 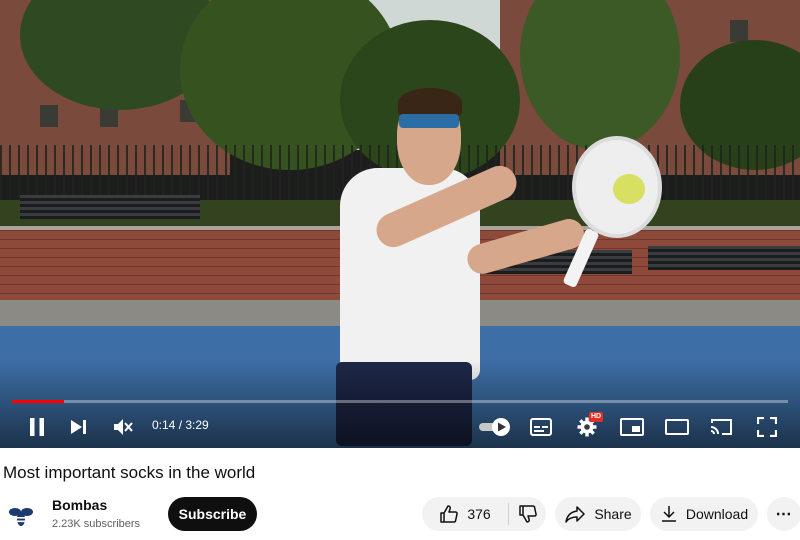 What do you see at coordinates (613, 514) in the screenshot?
I see `share-label: Share` at bounding box center [613, 514].